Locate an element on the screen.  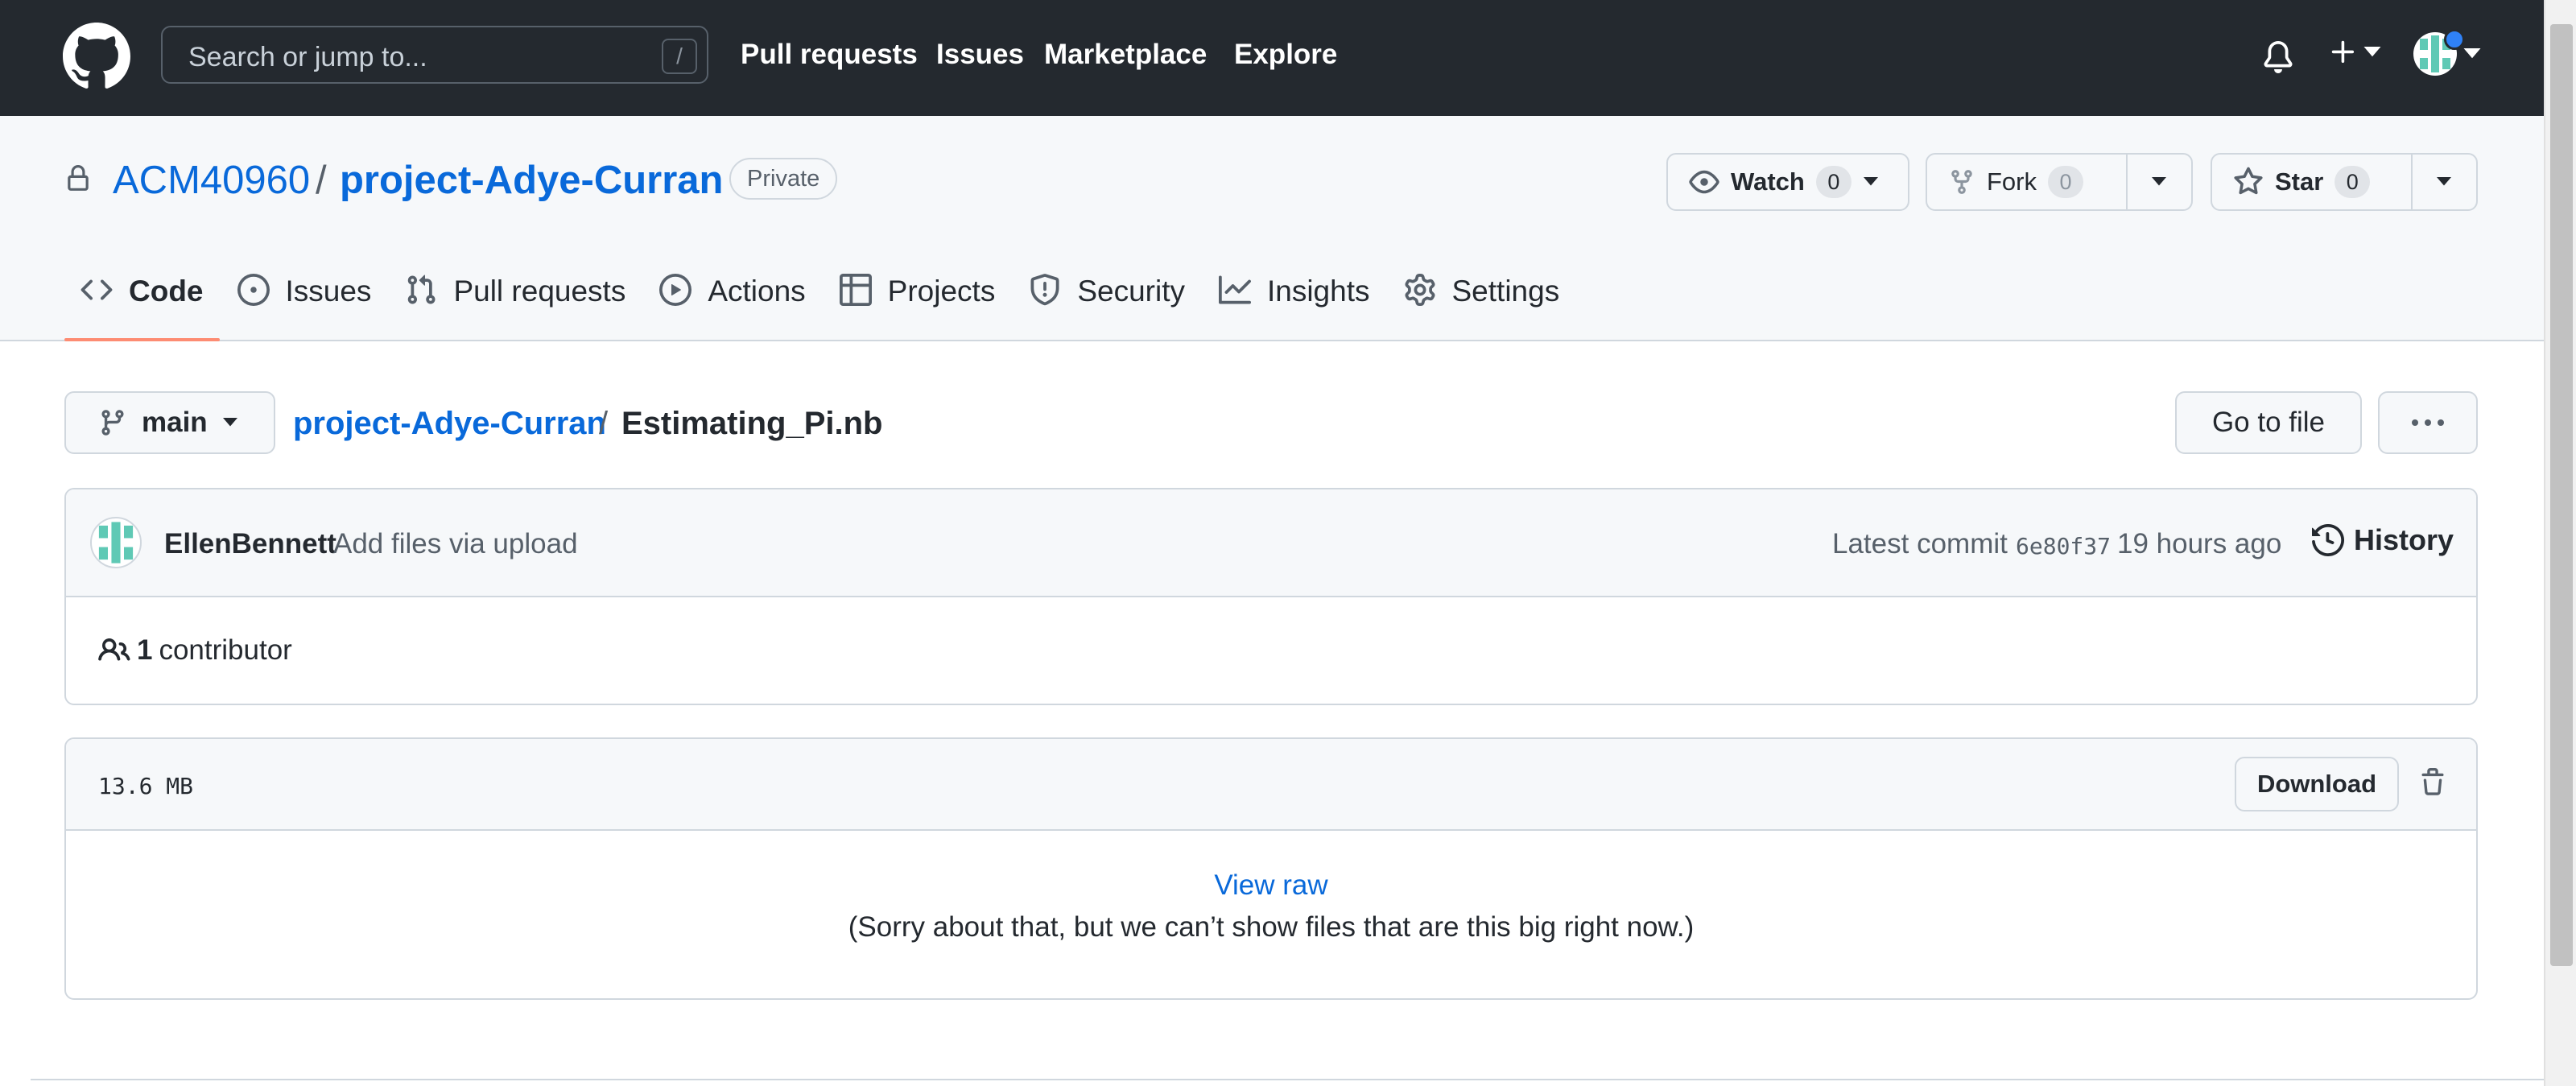
tab-pull-requests-label: Pull requests is located at coordinates (539, 291).